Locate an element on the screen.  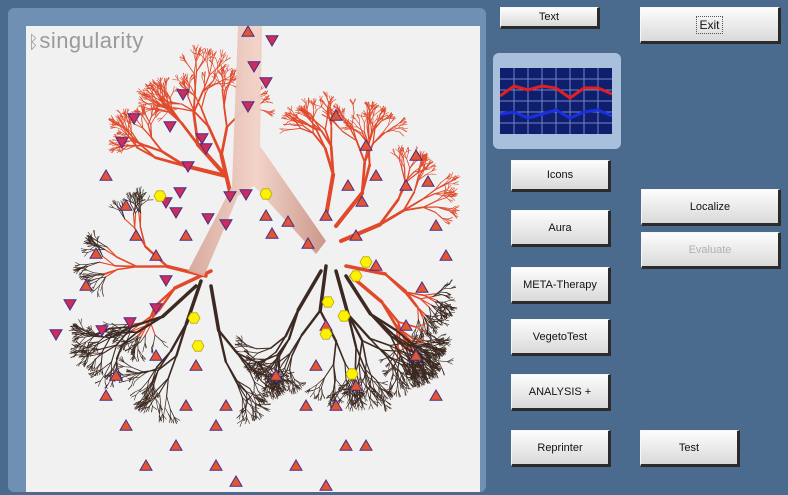
test-button: Test is located at coordinates (690, 448).